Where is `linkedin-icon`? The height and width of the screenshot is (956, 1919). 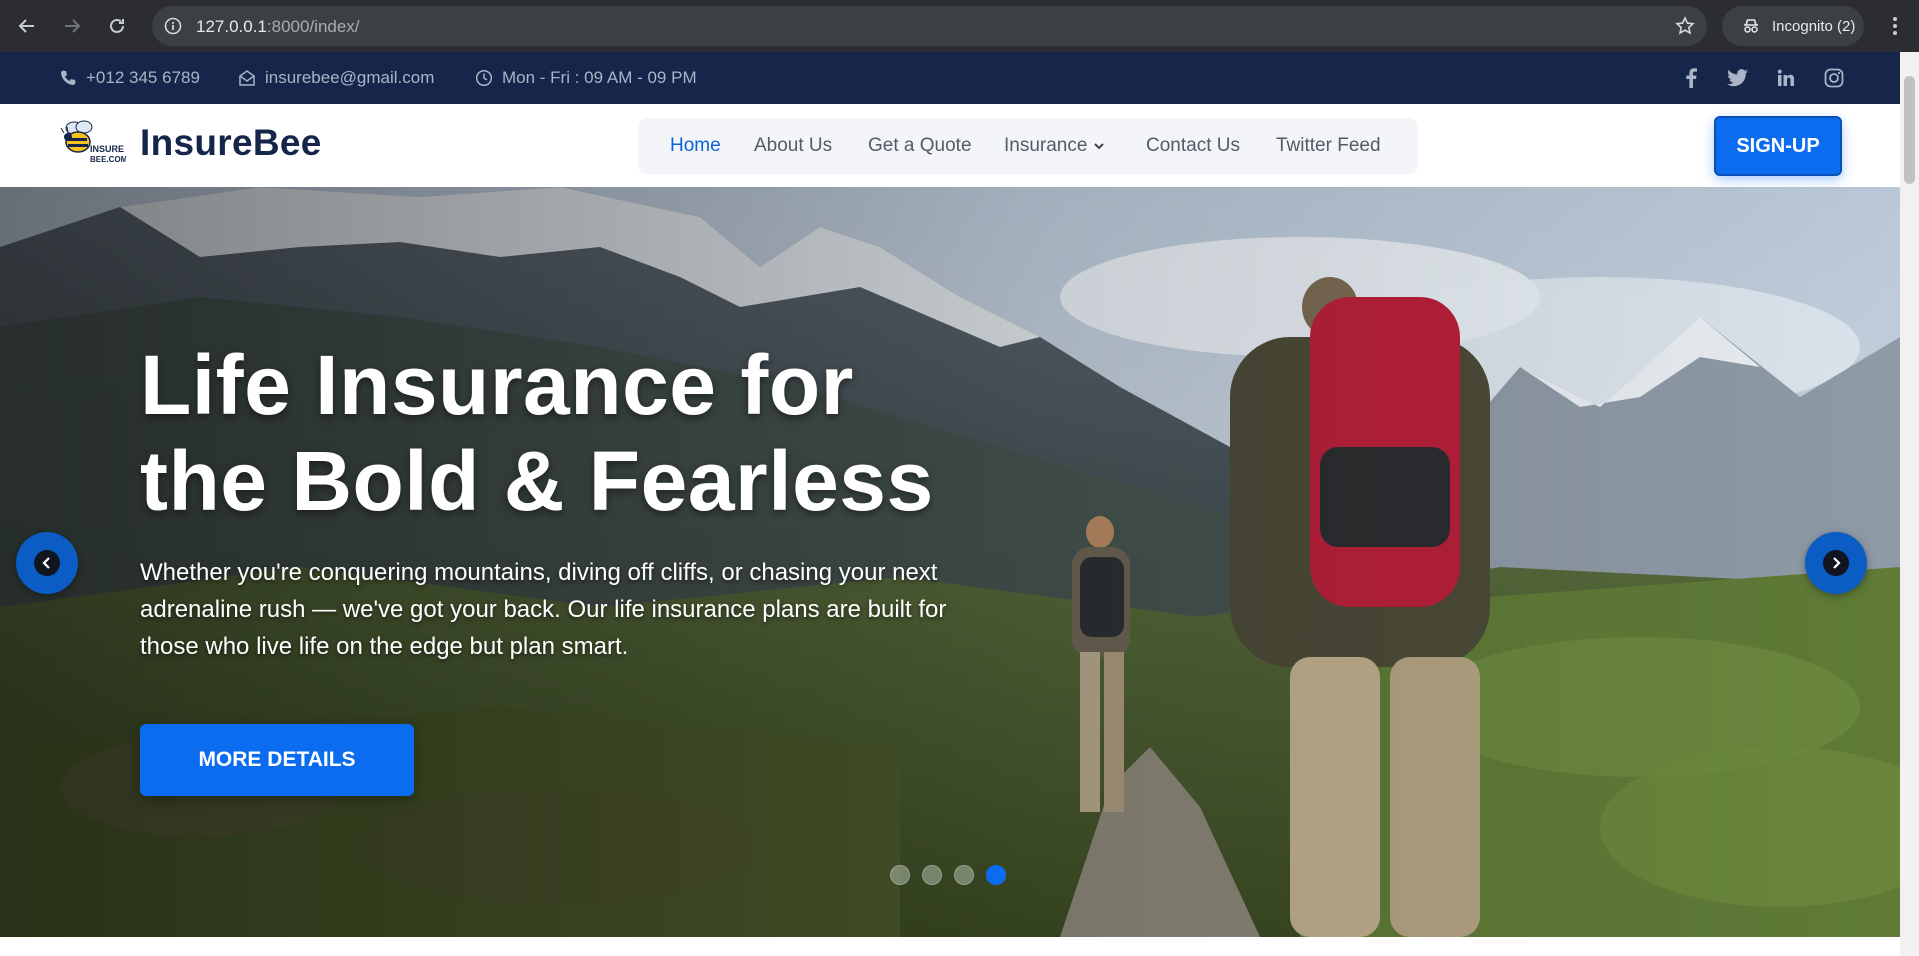 linkedin-icon is located at coordinates (1786, 78).